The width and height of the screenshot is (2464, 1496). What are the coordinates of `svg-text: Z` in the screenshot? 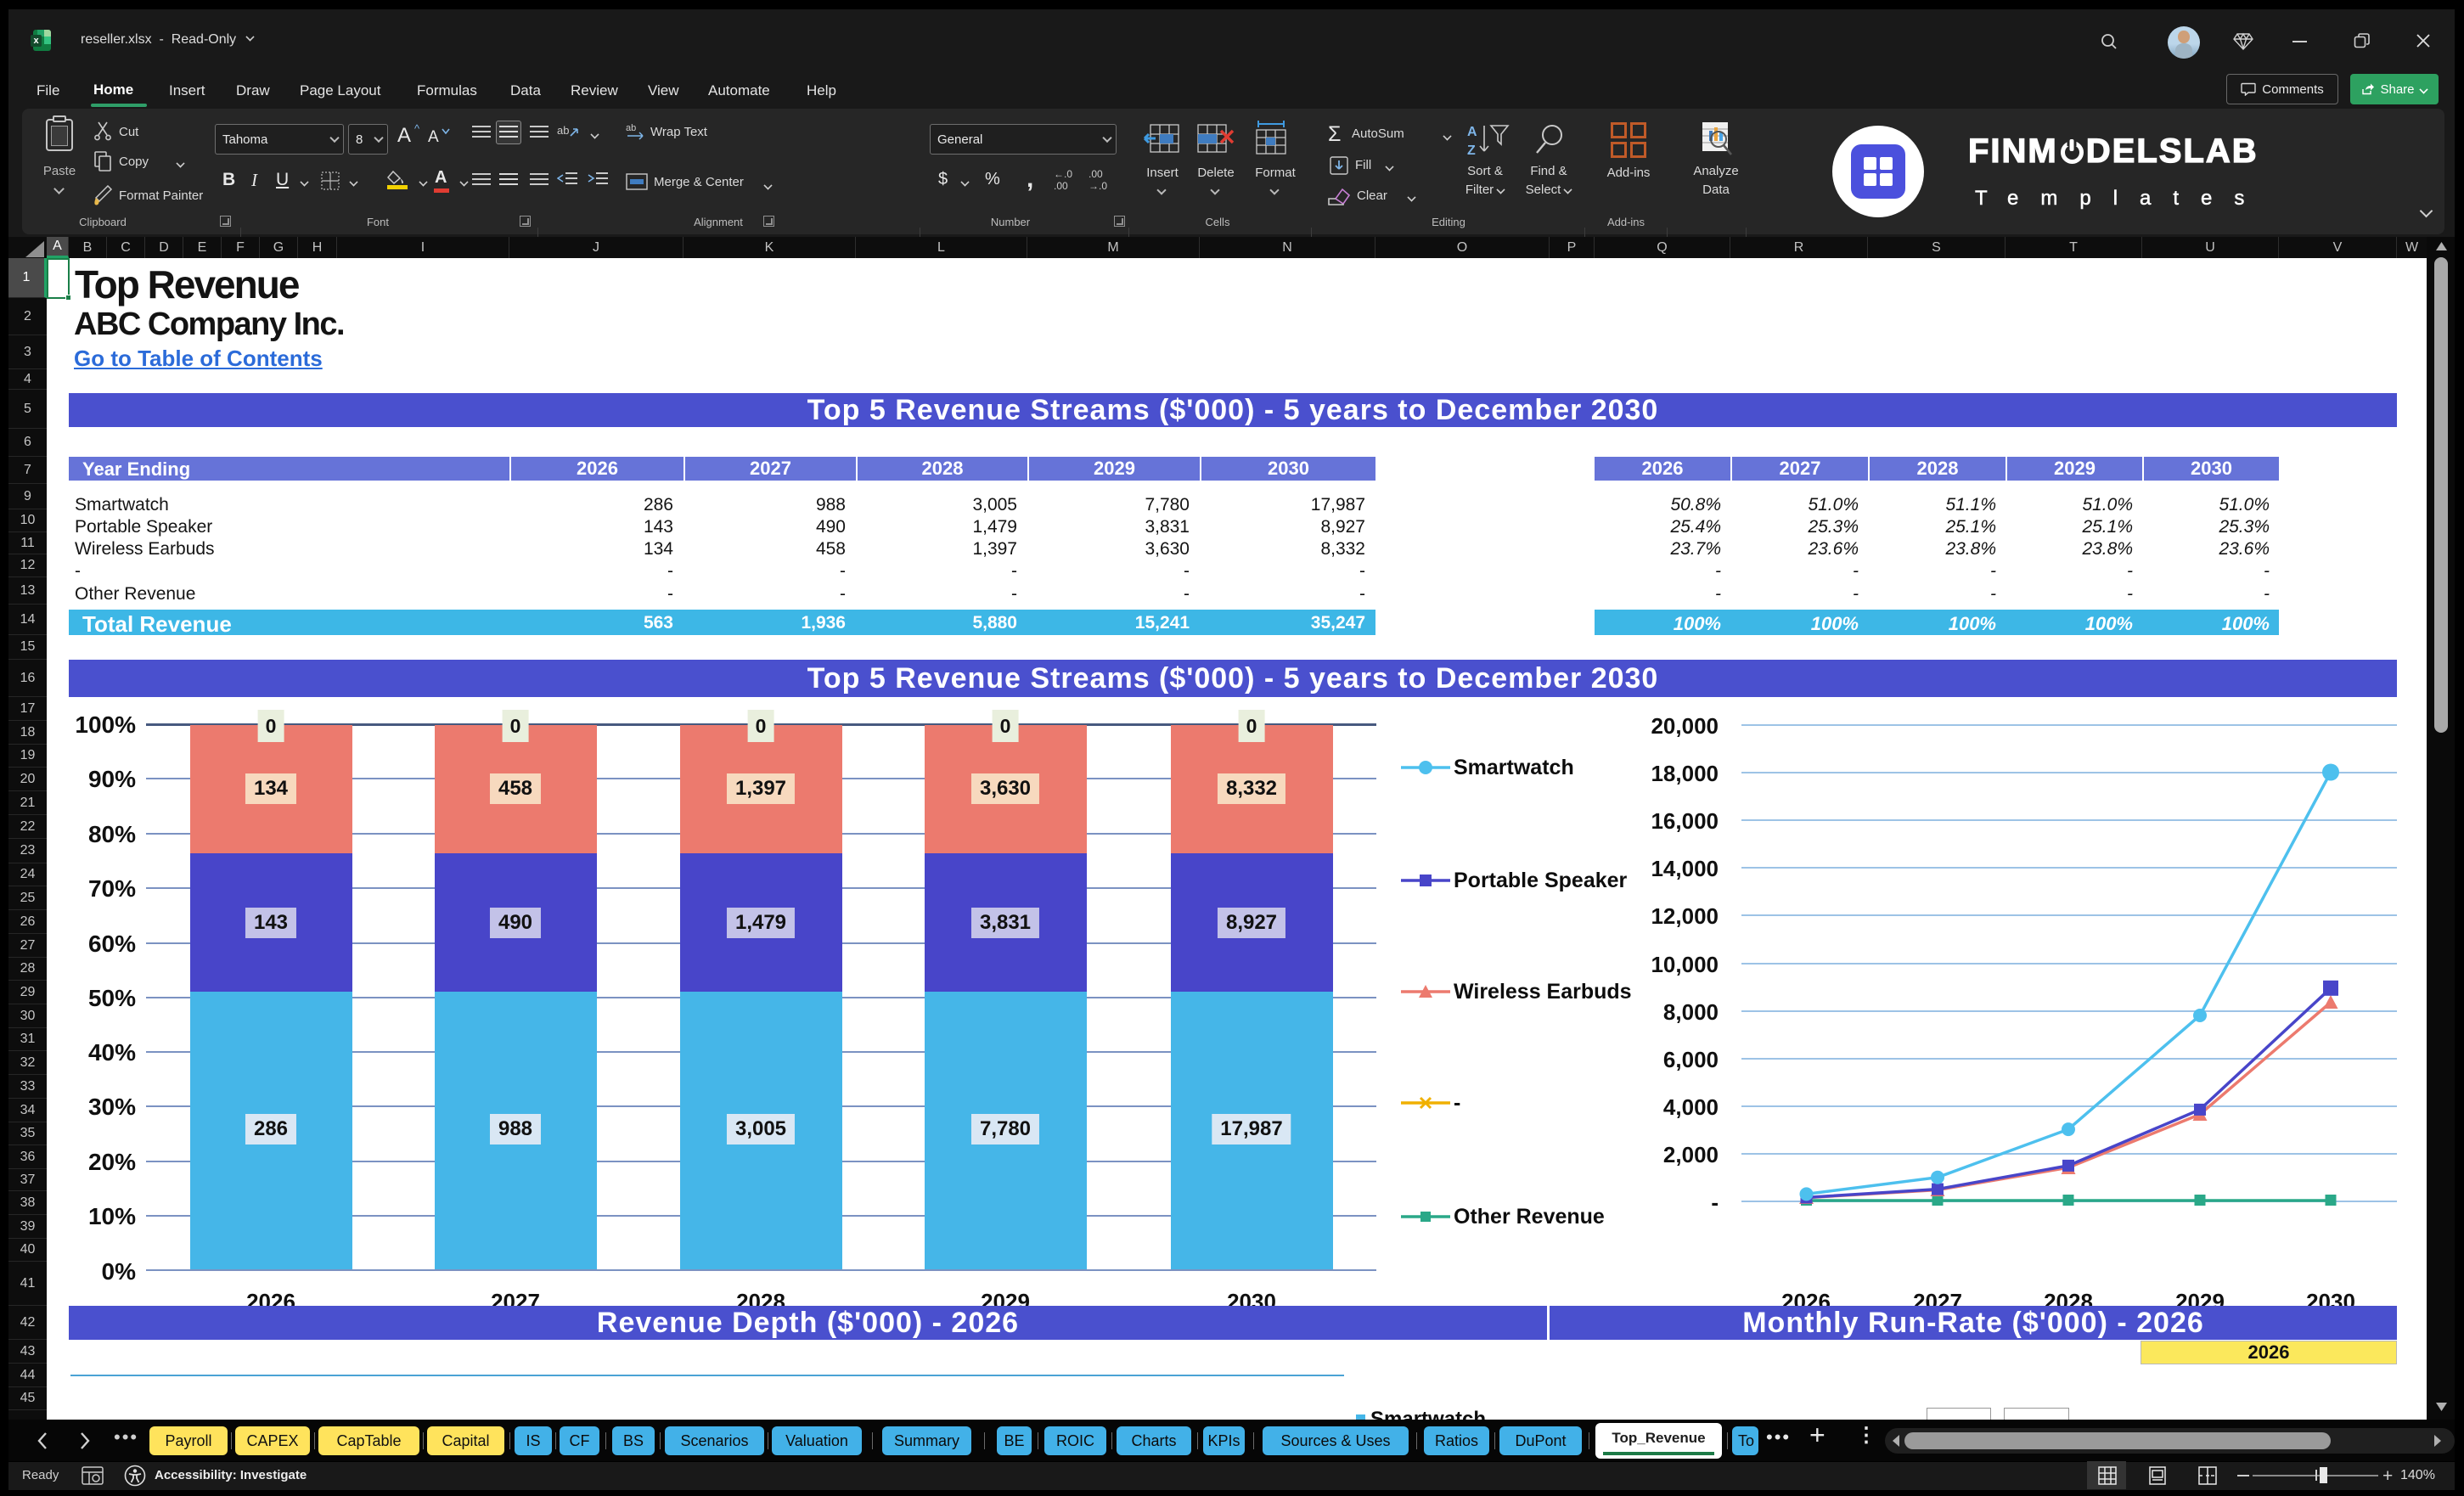 It's located at (1471, 150).